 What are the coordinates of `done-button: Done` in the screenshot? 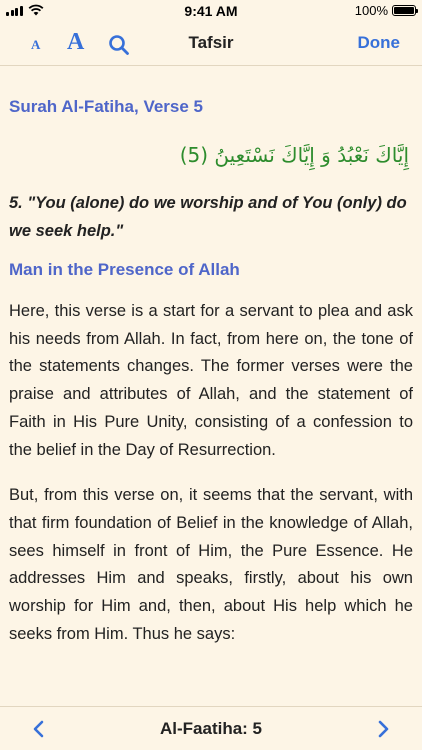 It's located at (379, 43).